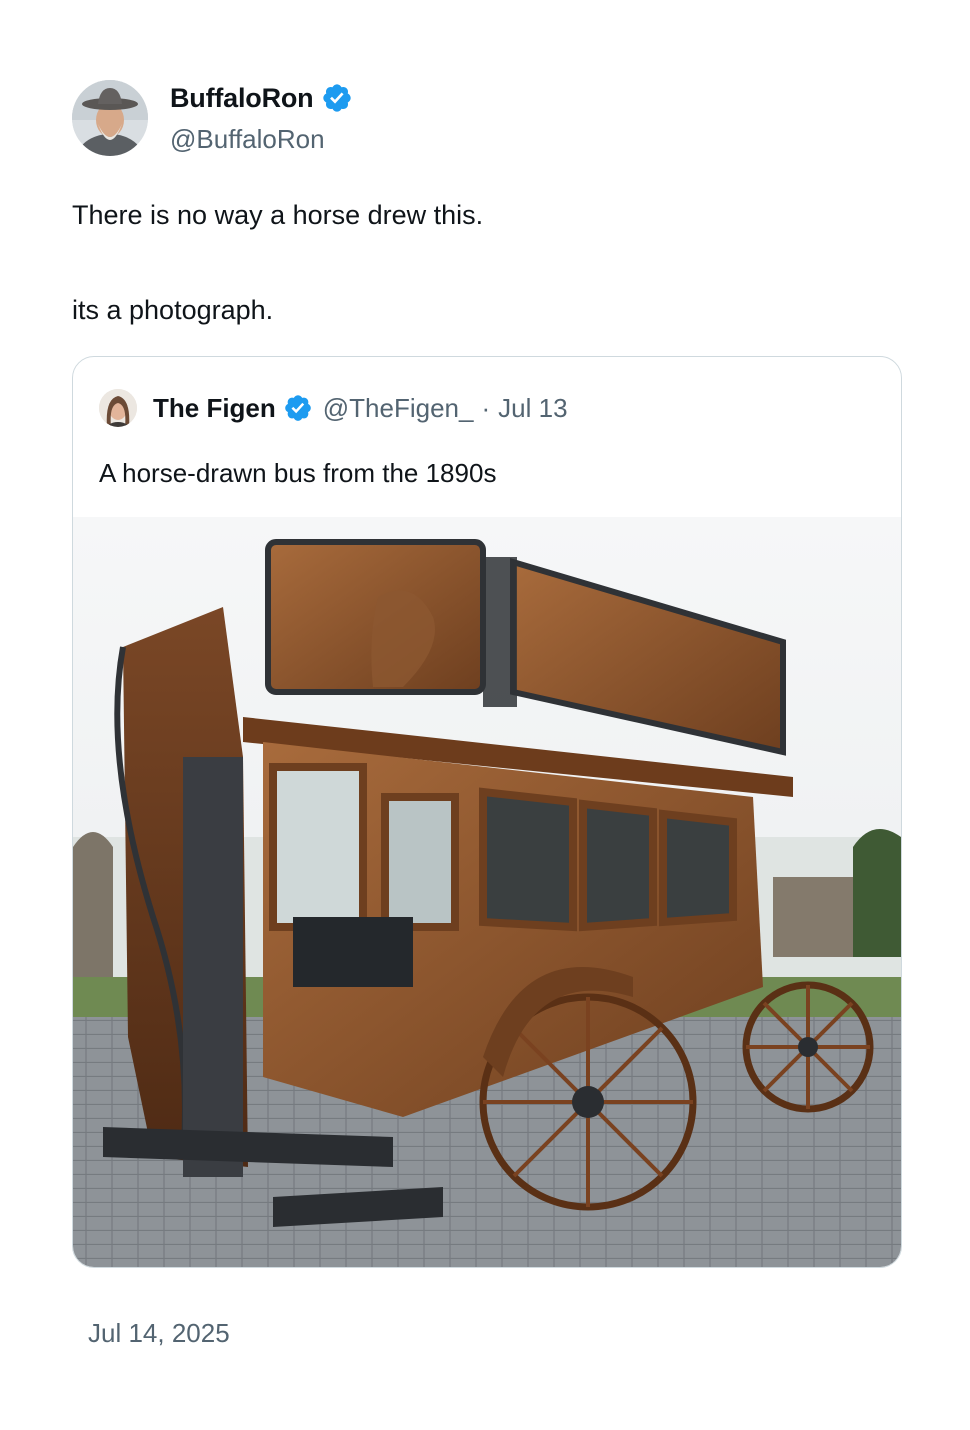 This screenshot has height=1430, width=970. I want to click on author-avatar, so click(110, 118).